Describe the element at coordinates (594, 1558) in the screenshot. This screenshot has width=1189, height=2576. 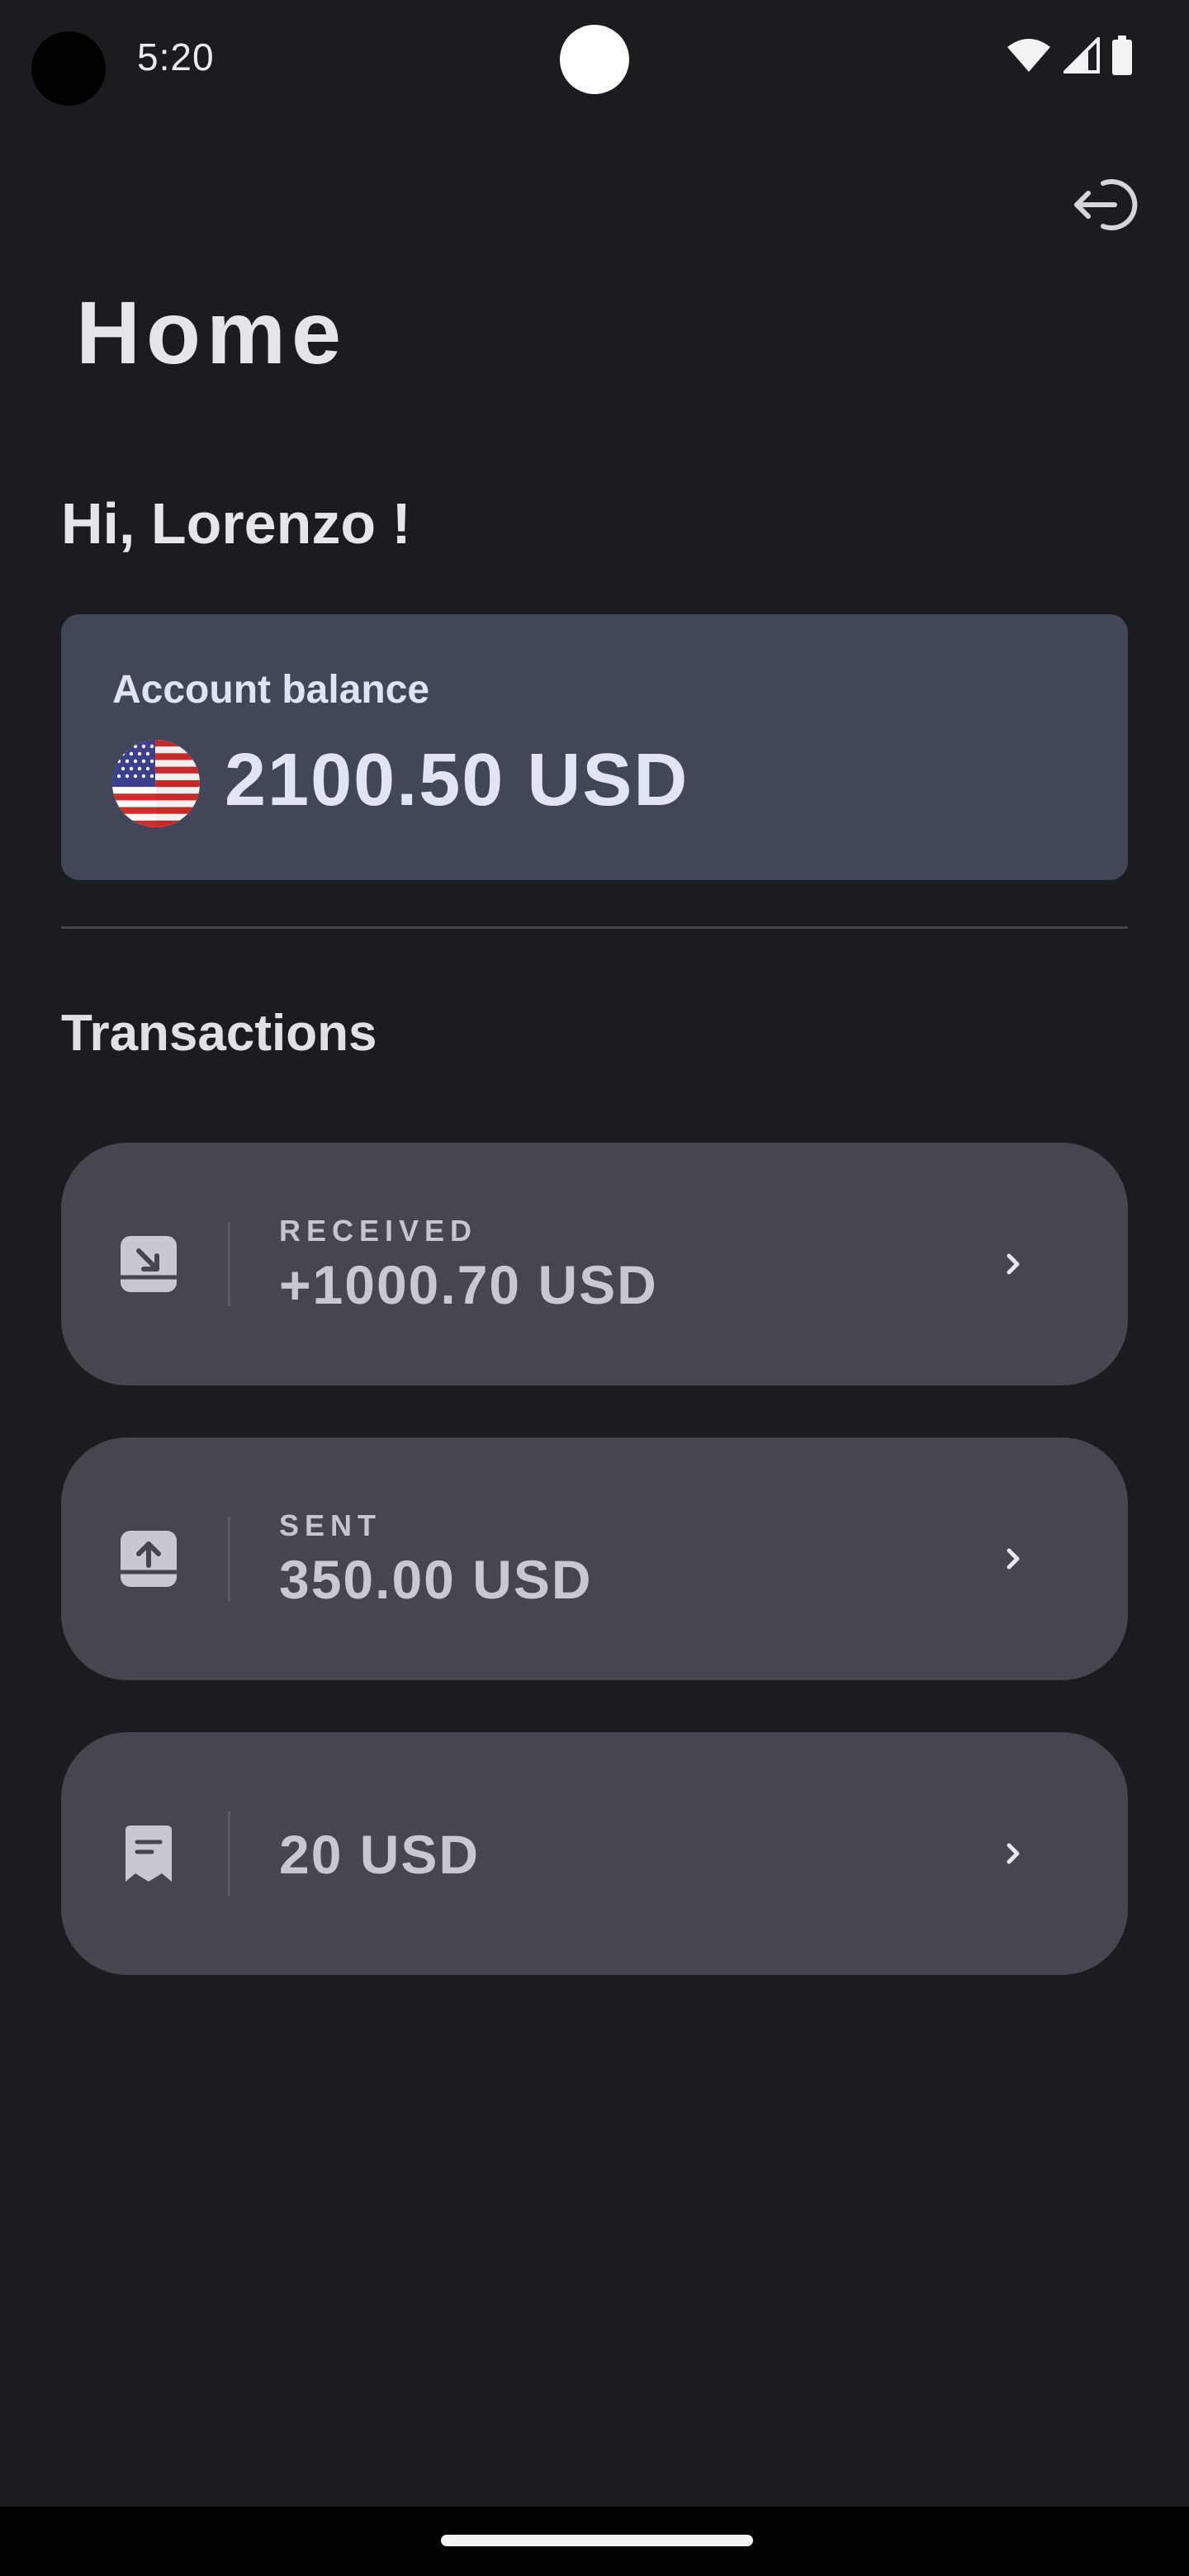
I see `transaction-item-sent: SENT 350.00 USD` at that location.